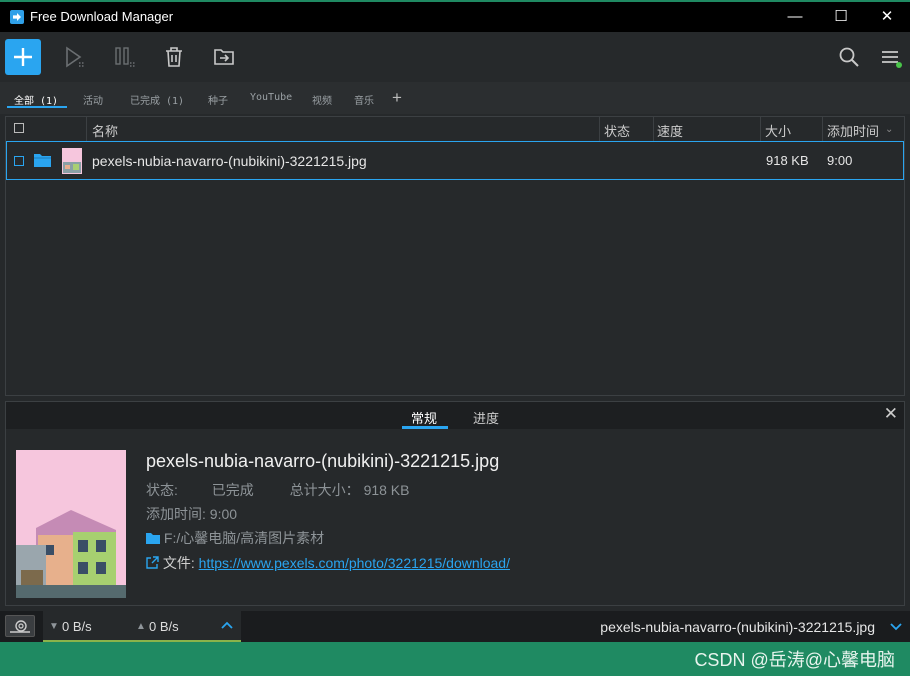 This screenshot has width=910, height=676. I want to click on menu-icon, so click(891, 57).